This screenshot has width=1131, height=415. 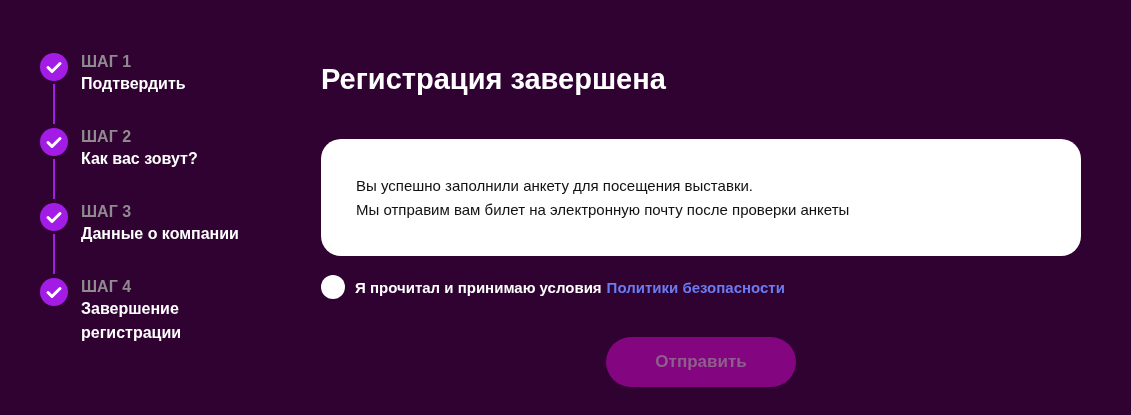 I want to click on step-title: Как вас зовут?, so click(x=140, y=159).